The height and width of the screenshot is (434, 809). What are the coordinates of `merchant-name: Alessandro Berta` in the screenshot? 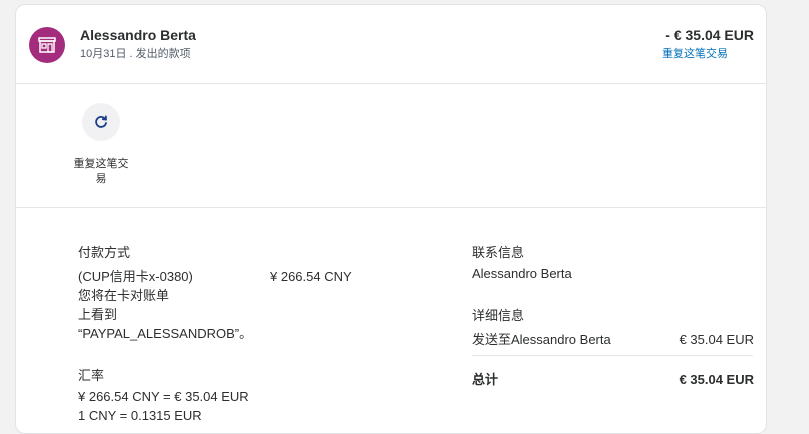 It's located at (138, 35).